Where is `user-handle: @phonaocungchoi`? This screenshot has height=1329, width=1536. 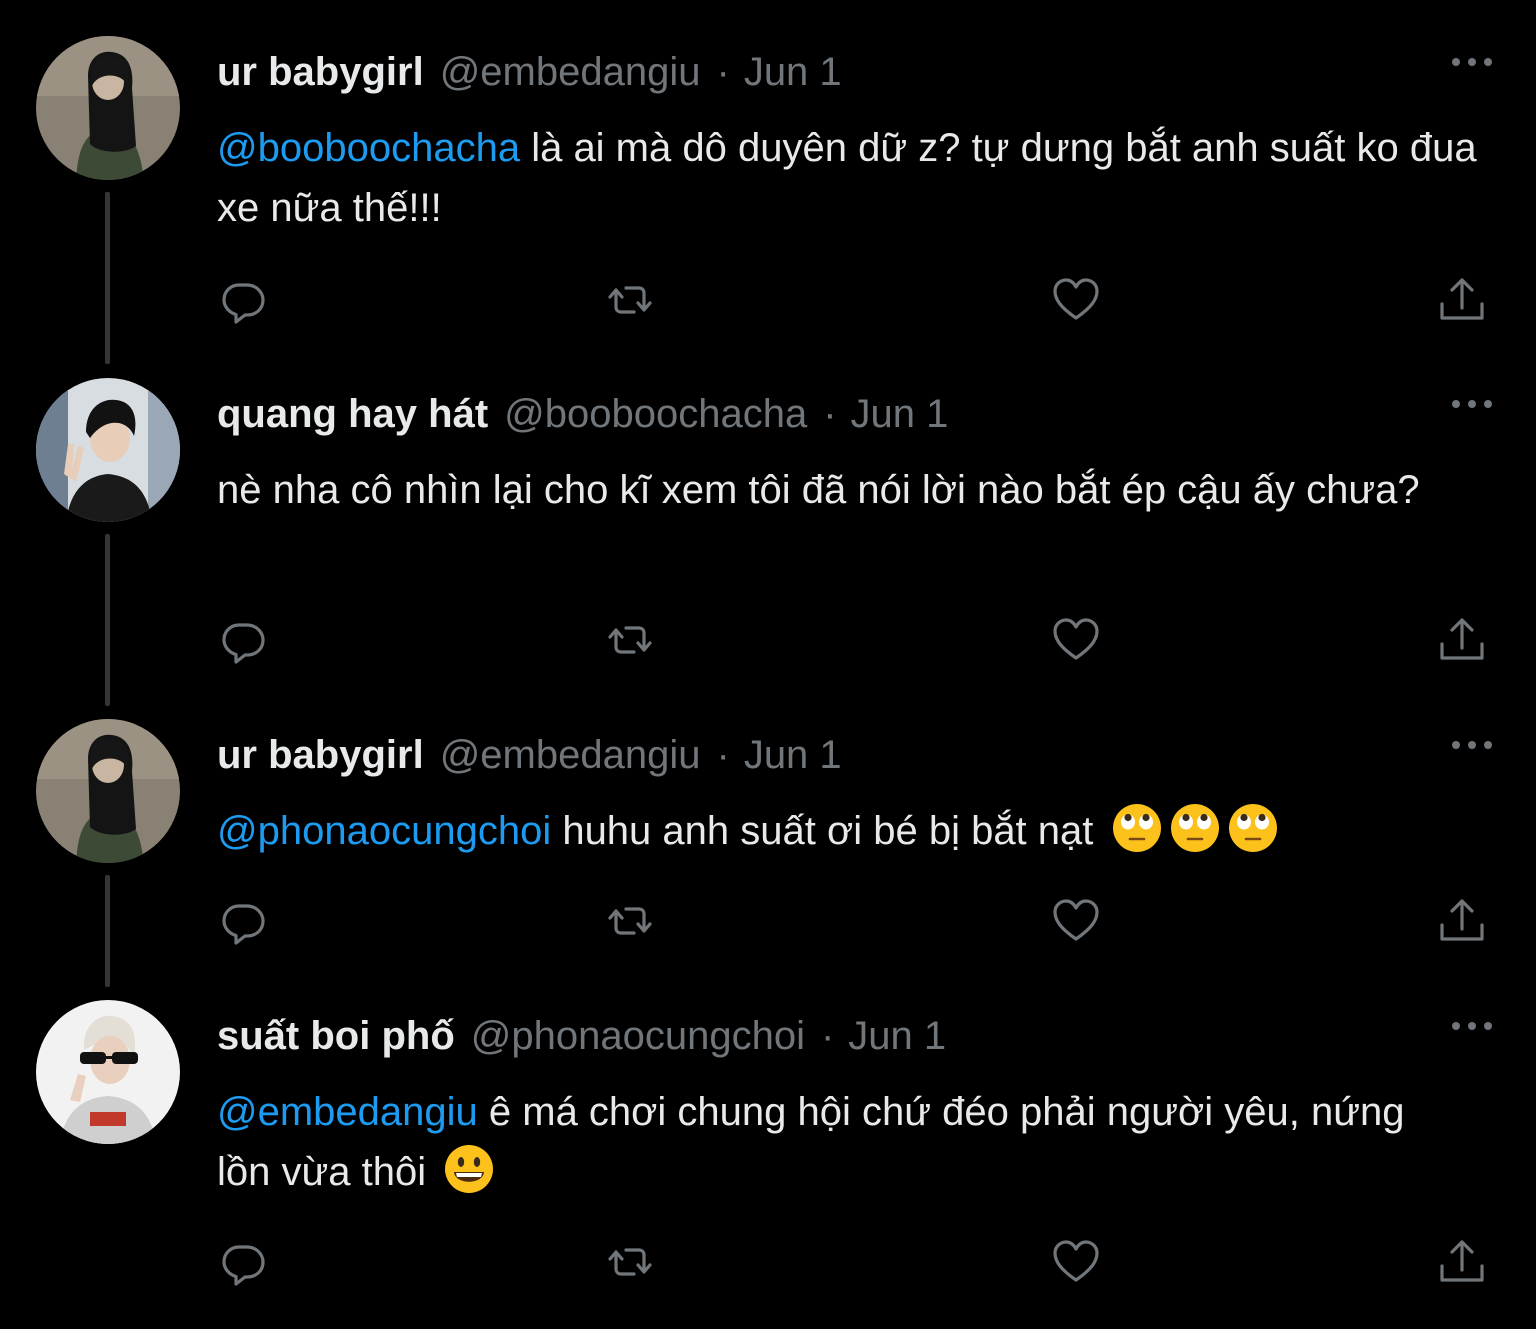 user-handle: @phonaocungchoi is located at coordinates (638, 1036).